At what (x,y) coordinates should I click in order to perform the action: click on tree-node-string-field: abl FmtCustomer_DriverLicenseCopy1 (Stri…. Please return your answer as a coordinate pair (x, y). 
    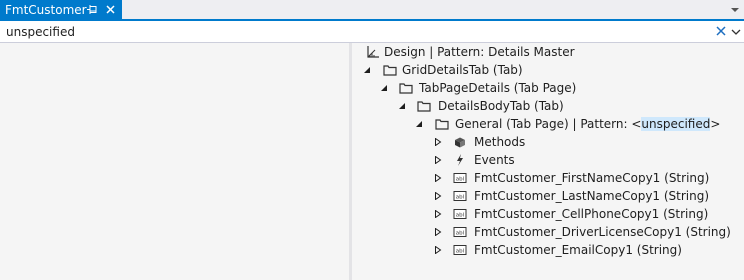
    Looking at the image, I should click on (548, 232).